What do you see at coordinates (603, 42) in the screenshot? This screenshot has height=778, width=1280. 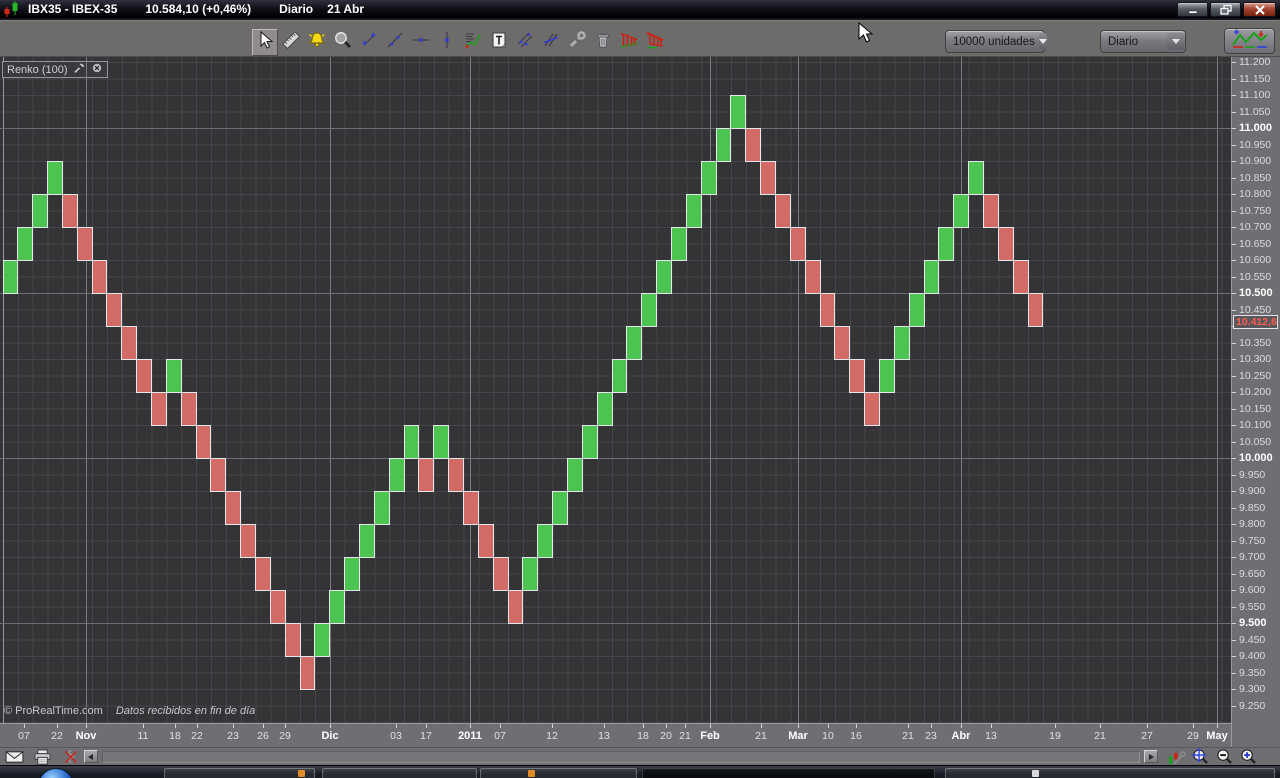 I see `tool-delete-drawings-button` at bounding box center [603, 42].